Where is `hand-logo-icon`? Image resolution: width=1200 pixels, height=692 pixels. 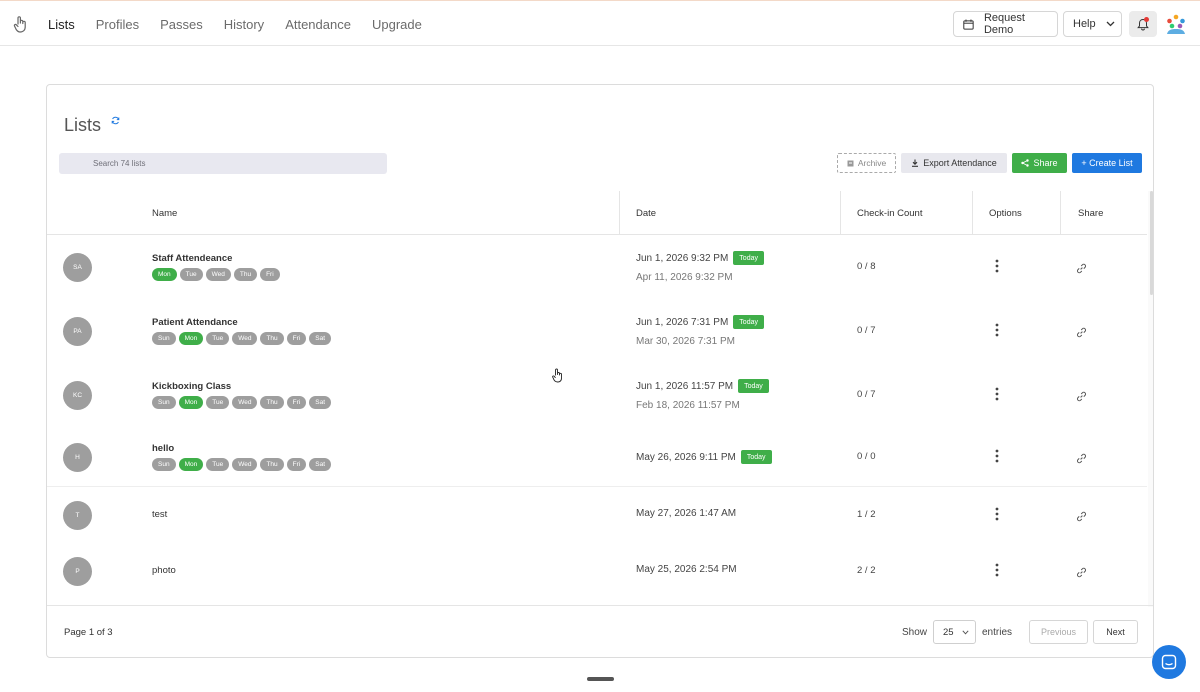 hand-logo-icon is located at coordinates (21, 24).